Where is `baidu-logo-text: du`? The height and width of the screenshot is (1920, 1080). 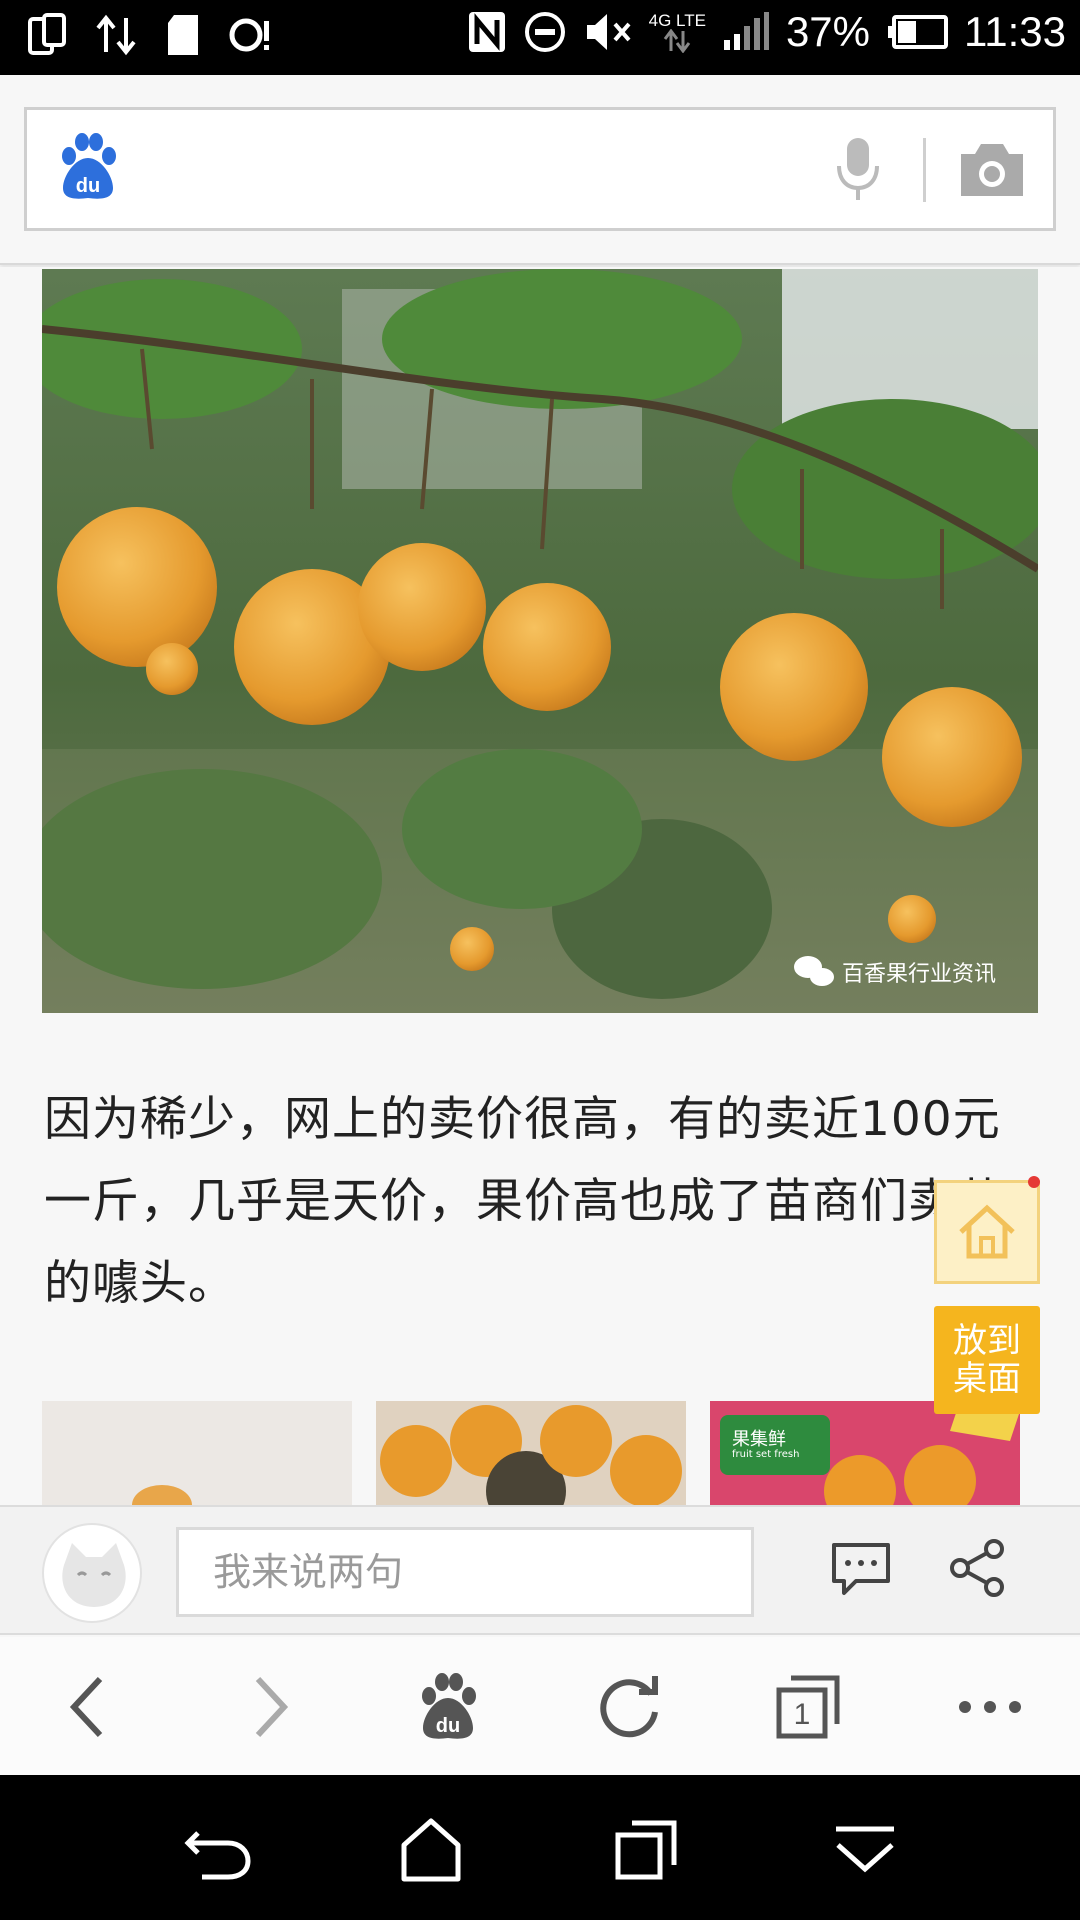 baidu-logo-text: du is located at coordinates (88, 186).